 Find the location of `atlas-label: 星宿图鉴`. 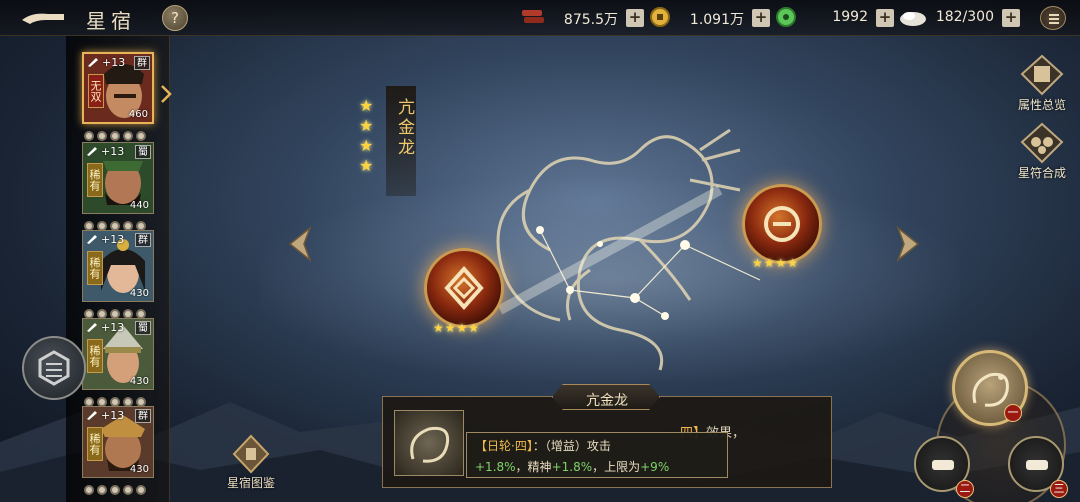

atlas-label: 星宿图鉴 is located at coordinates (250, 483).